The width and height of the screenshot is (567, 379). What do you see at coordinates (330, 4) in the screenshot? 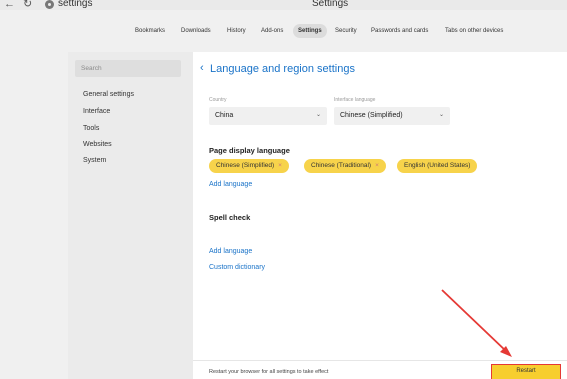
I see `window-title: Settings` at bounding box center [330, 4].